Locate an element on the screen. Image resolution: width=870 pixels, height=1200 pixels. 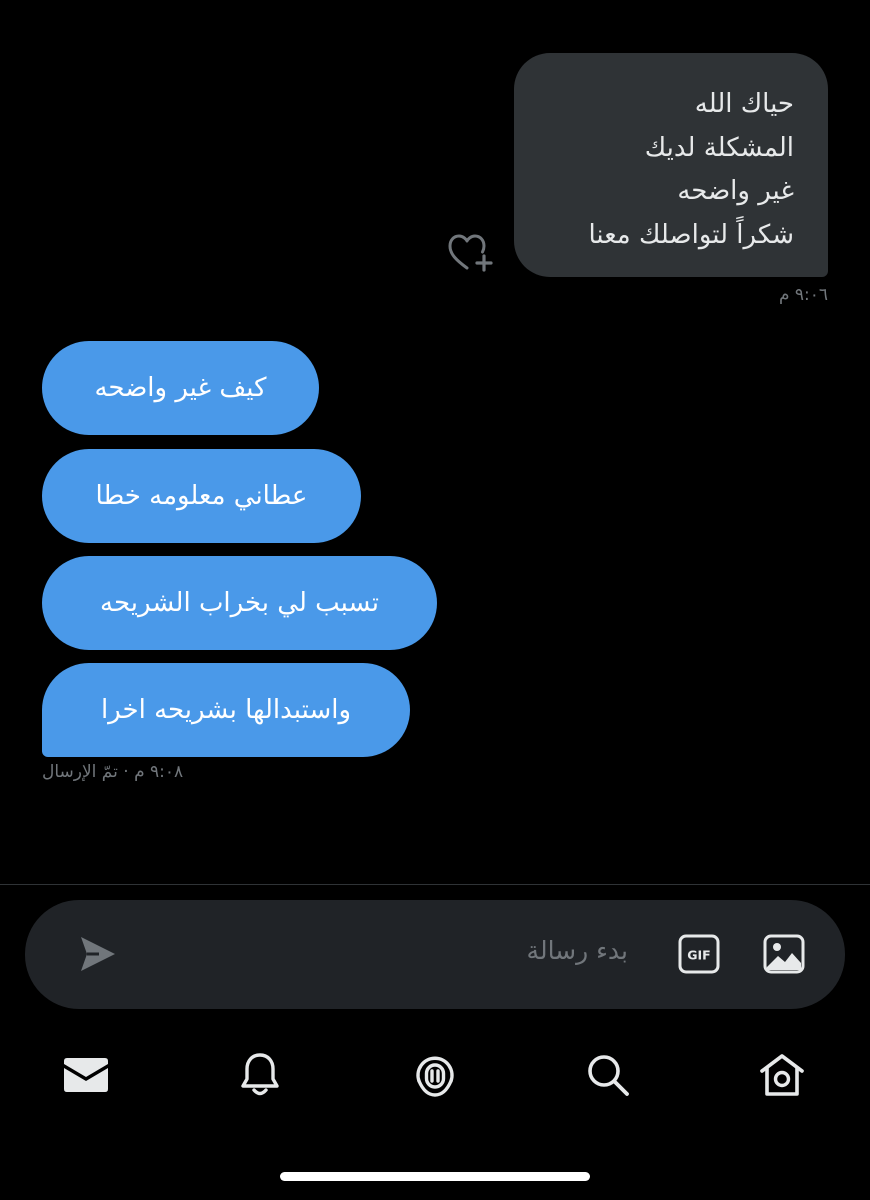
sent-message-status: ٩:٠٨ م · تمّ الإرسال is located at coordinates (113, 772).